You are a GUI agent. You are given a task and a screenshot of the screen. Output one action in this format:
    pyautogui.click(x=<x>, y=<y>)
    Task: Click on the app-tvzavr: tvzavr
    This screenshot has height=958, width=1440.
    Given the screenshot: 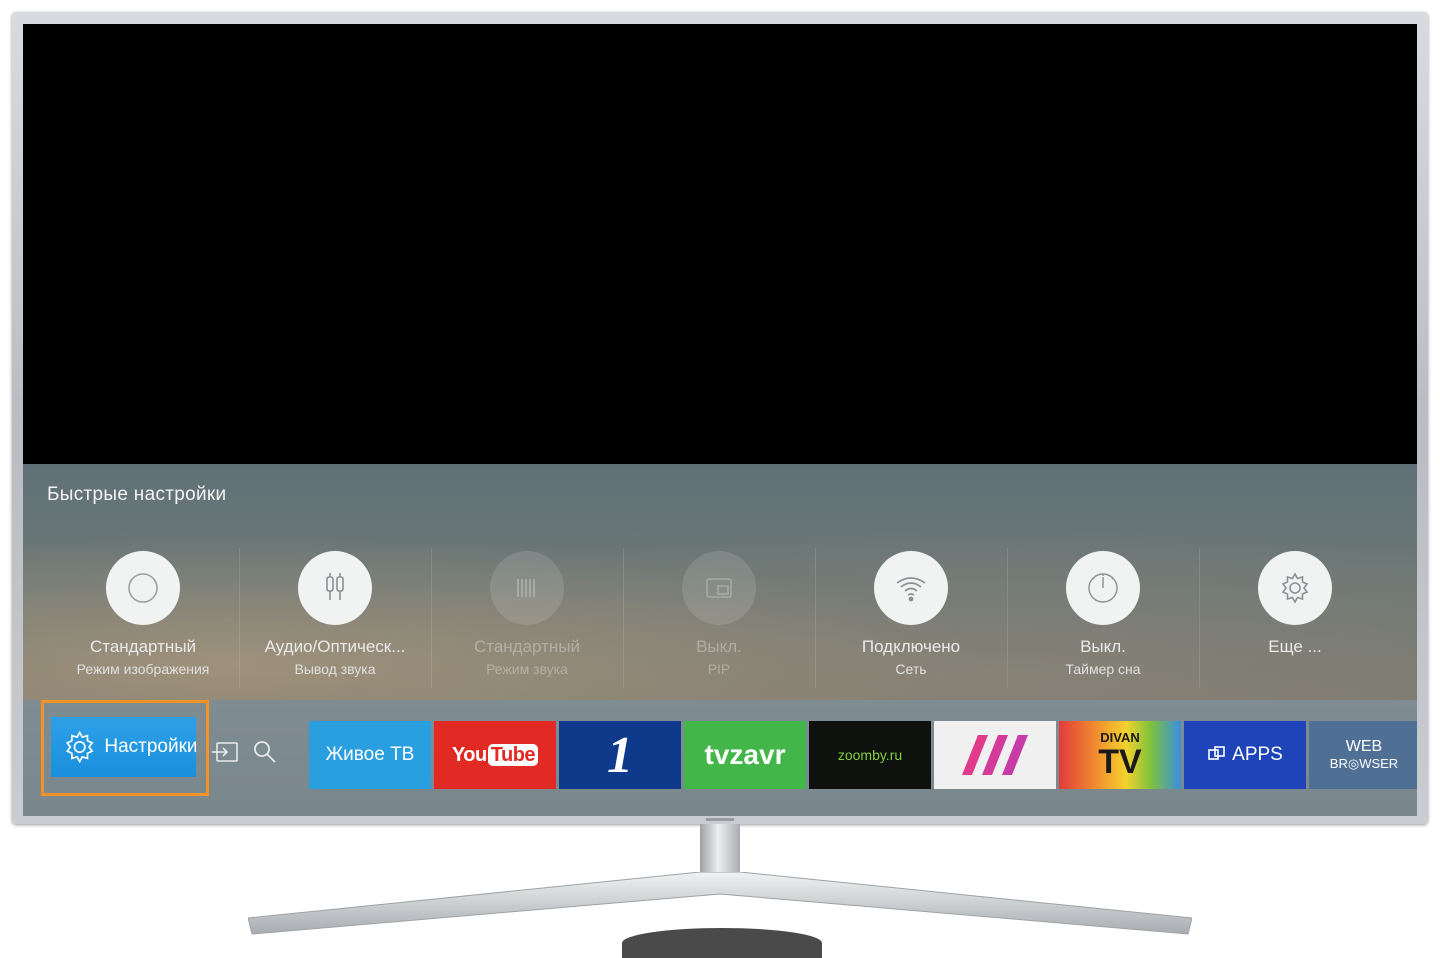 What is the action you would take?
    pyautogui.click(x=745, y=755)
    